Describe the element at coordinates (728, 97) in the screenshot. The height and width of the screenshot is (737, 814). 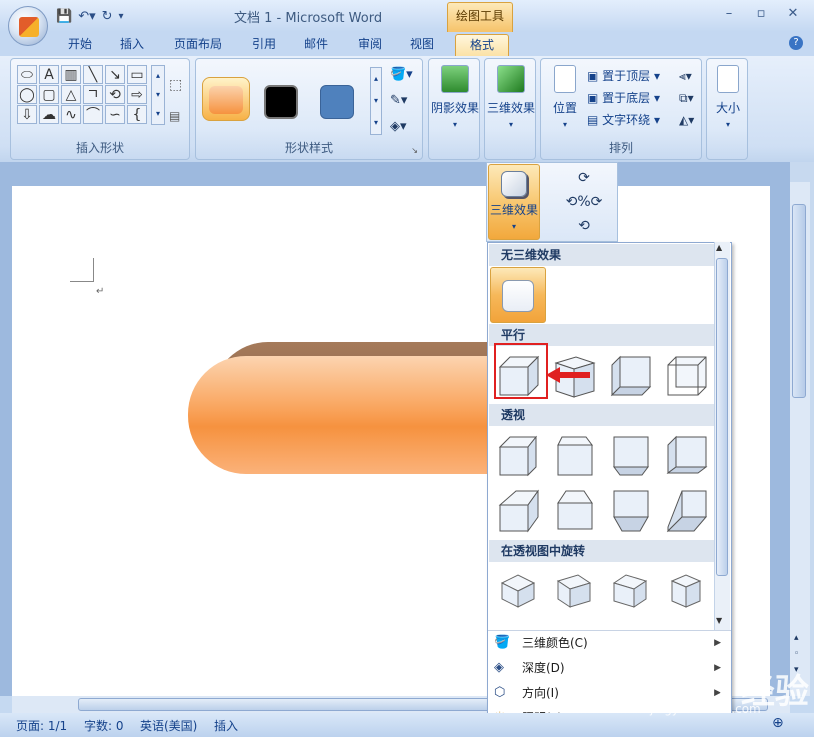
I see `size-button: 大小 ▾` at that location.